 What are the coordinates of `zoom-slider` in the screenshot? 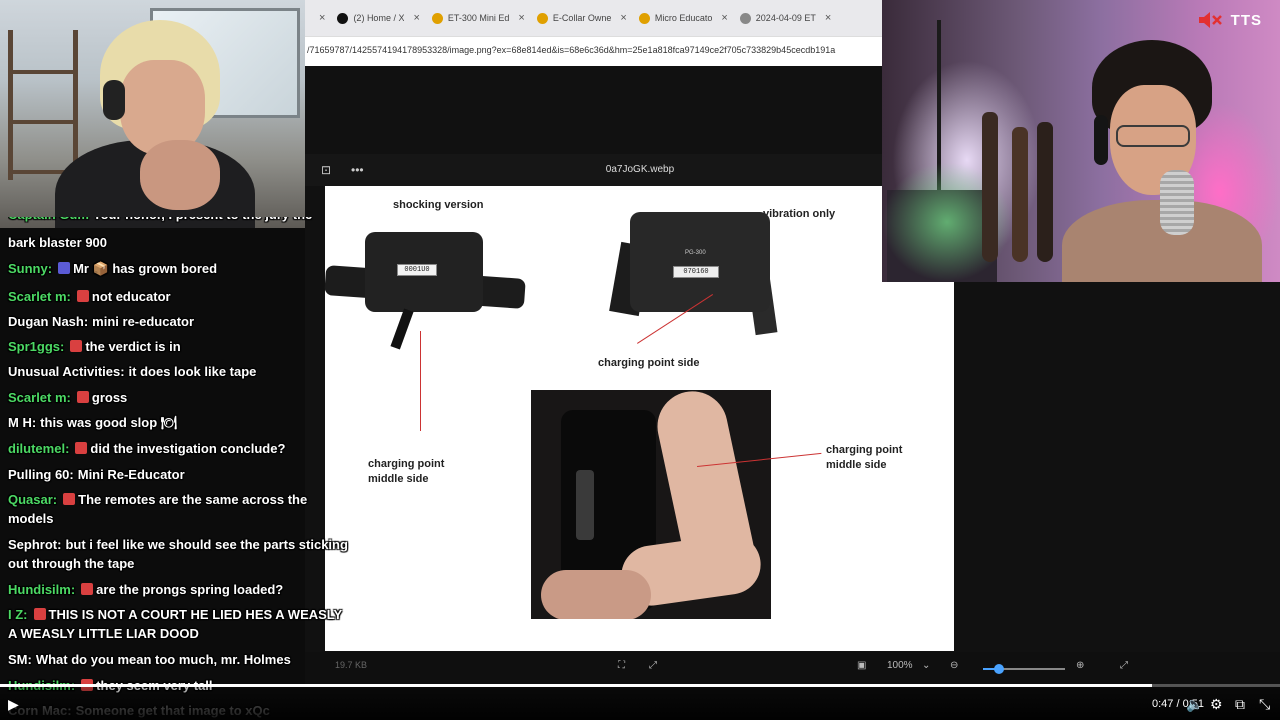 It's located at (1024, 669).